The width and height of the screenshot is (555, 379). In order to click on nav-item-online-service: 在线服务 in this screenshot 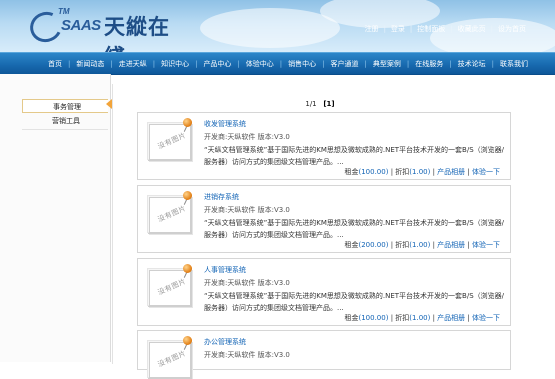, I will do `click(429, 64)`.